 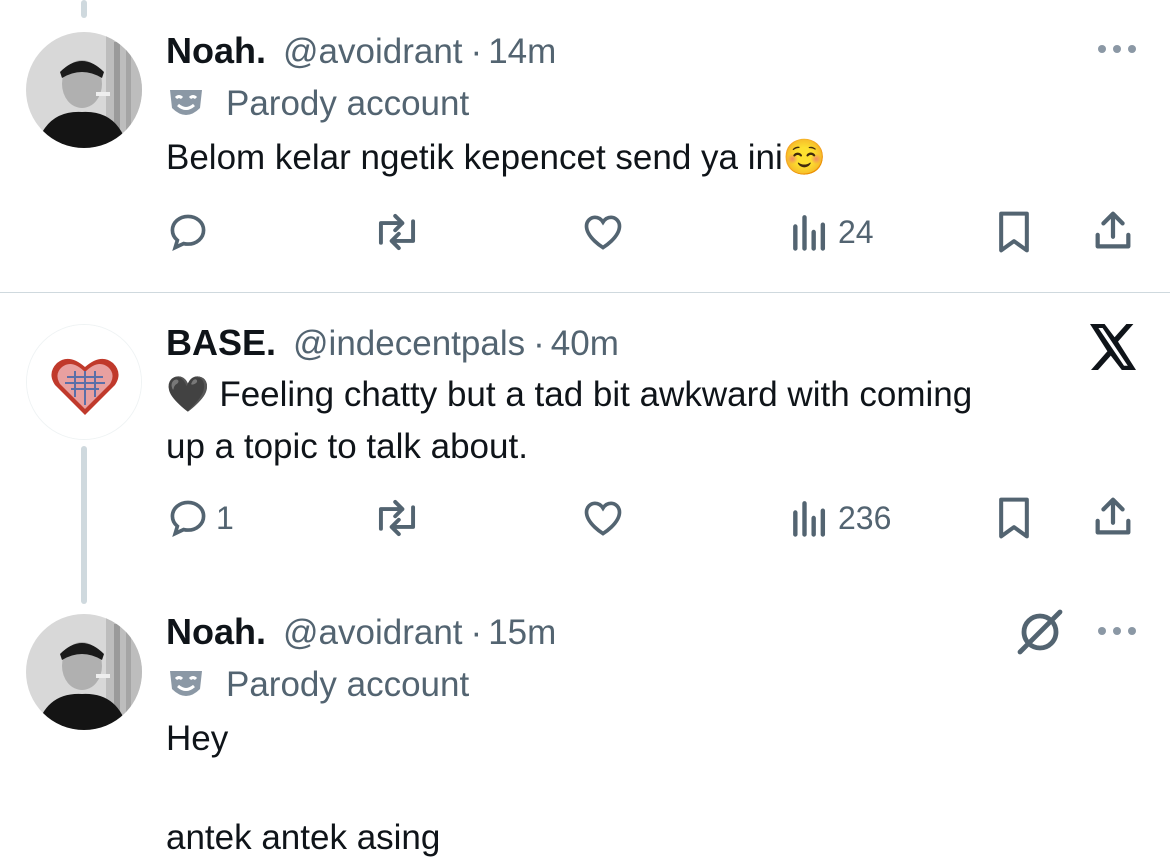 What do you see at coordinates (188, 394) in the screenshot?
I see `heart-emoji: 🖤` at bounding box center [188, 394].